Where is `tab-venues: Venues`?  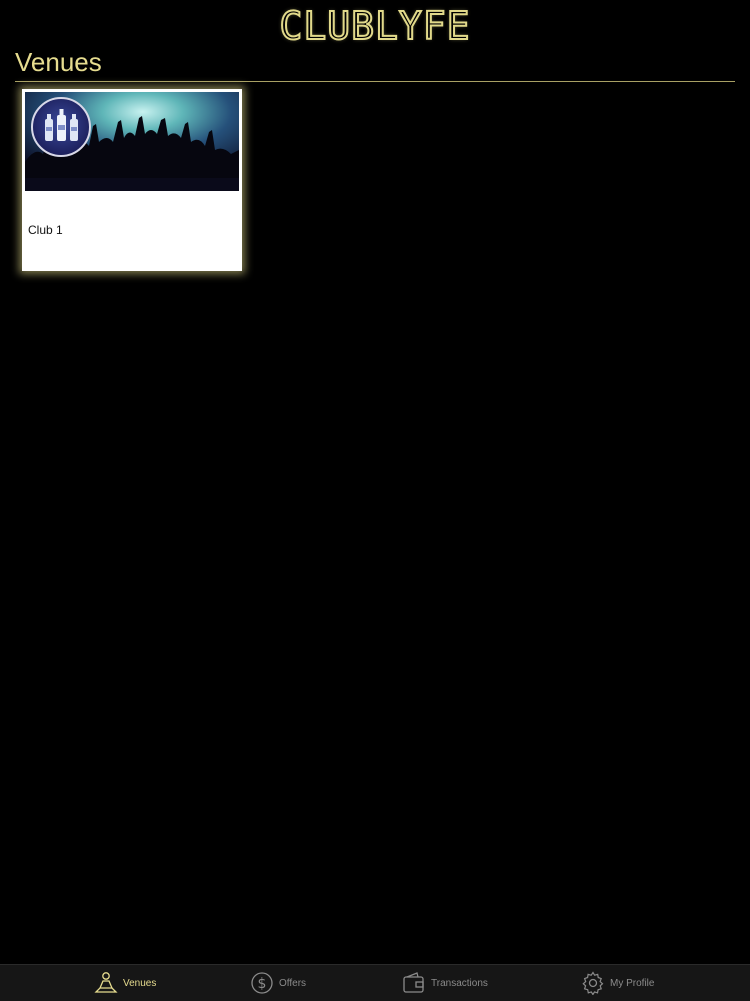 tab-venues: Venues is located at coordinates (125, 983).